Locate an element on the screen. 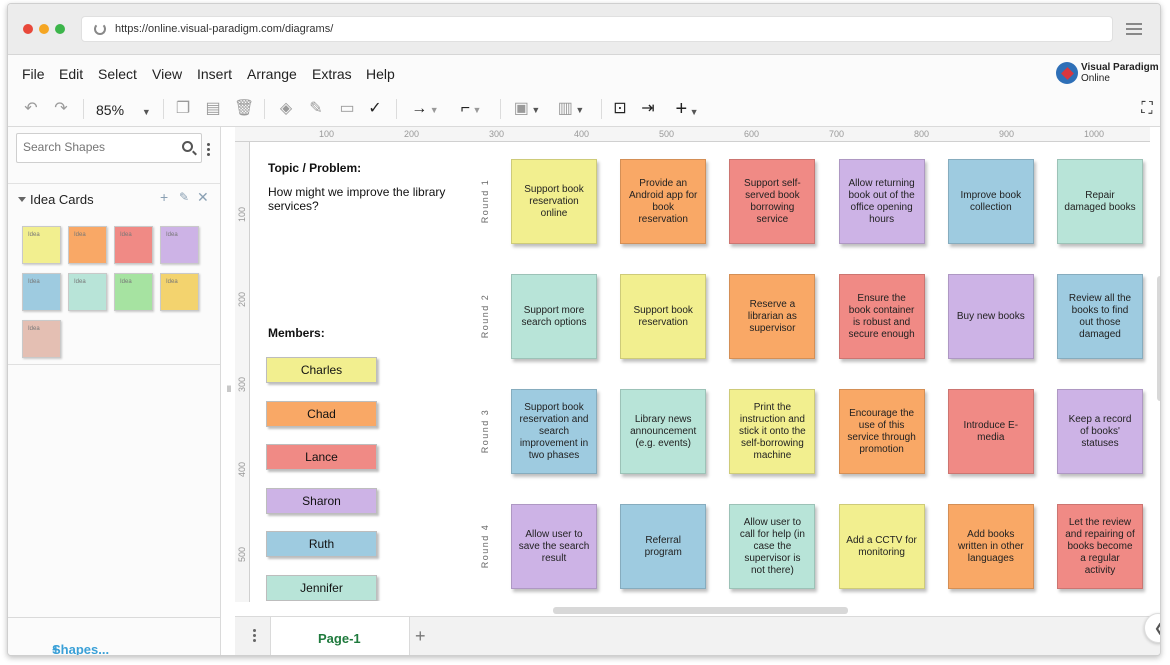 The image size is (1170, 665). menu-help: Help is located at coordinates (380, 74).